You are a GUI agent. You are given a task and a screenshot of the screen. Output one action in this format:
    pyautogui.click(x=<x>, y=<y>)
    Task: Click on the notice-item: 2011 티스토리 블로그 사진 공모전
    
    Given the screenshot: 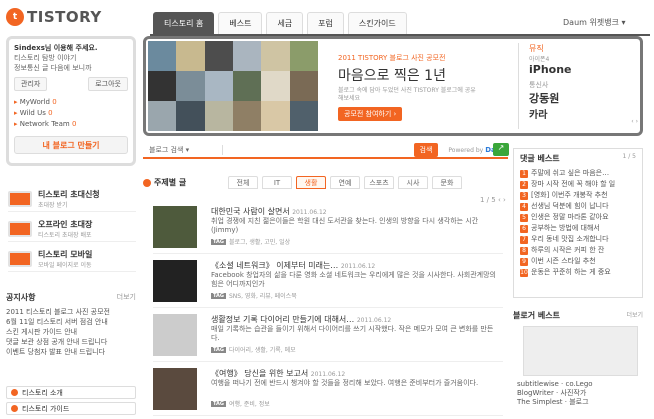 What is the action you would take?
    pyautogui.click(x=71, y=312)
    